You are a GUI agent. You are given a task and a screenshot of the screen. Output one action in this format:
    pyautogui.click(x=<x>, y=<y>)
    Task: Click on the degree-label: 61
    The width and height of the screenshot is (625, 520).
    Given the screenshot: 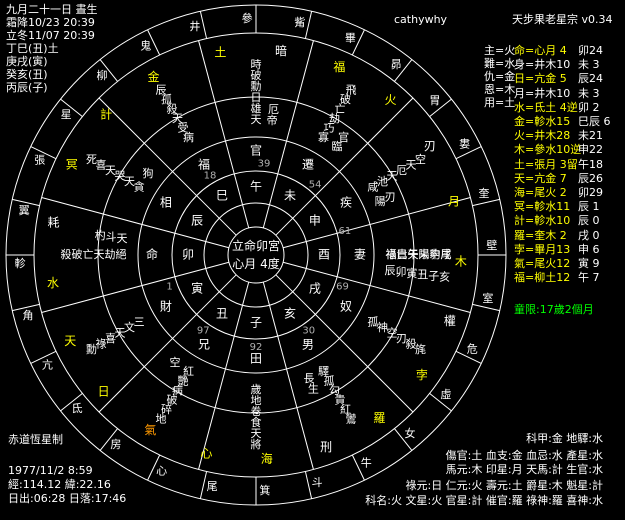 What is the action you would take?
    pyautogui.click(x=344, y=231)
    